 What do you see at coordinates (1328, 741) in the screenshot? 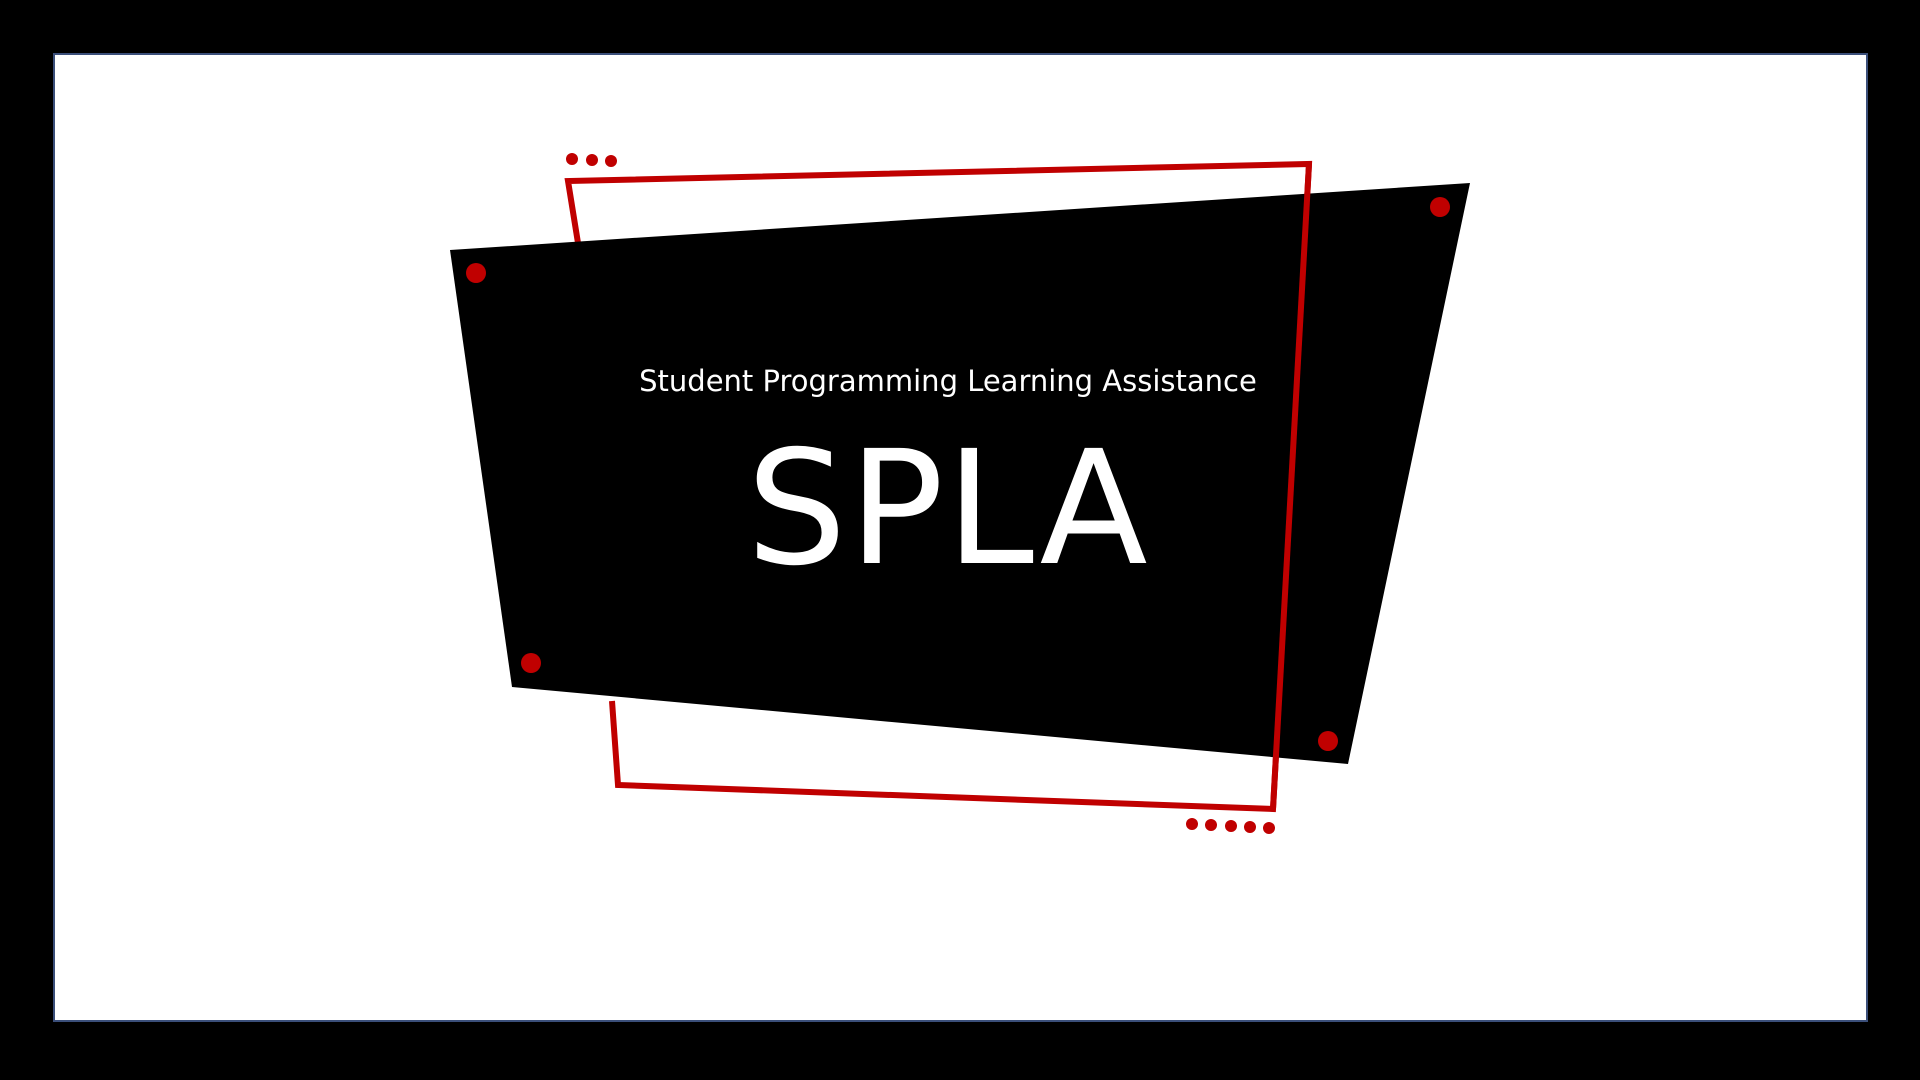
I see `corner-dot-bottom-right` at bounding box center [1328, 741].